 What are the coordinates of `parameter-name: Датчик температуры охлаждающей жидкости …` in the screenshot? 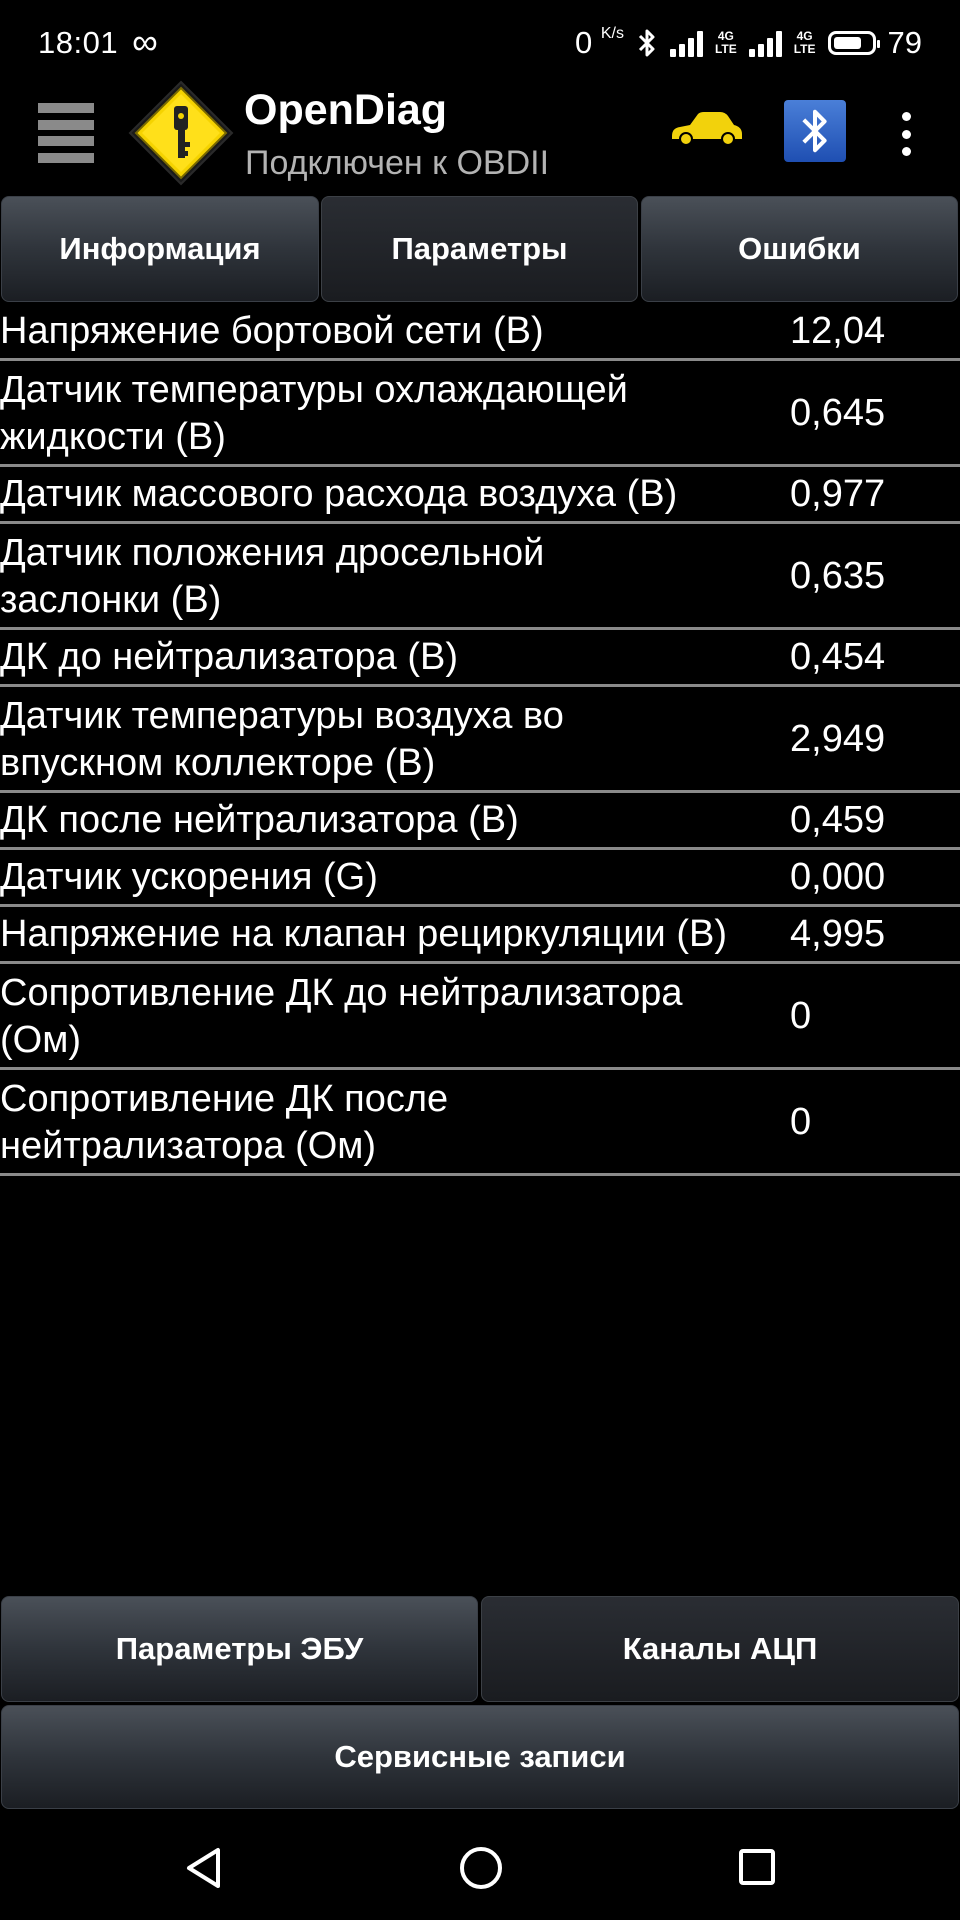 It's located at (314, 413).